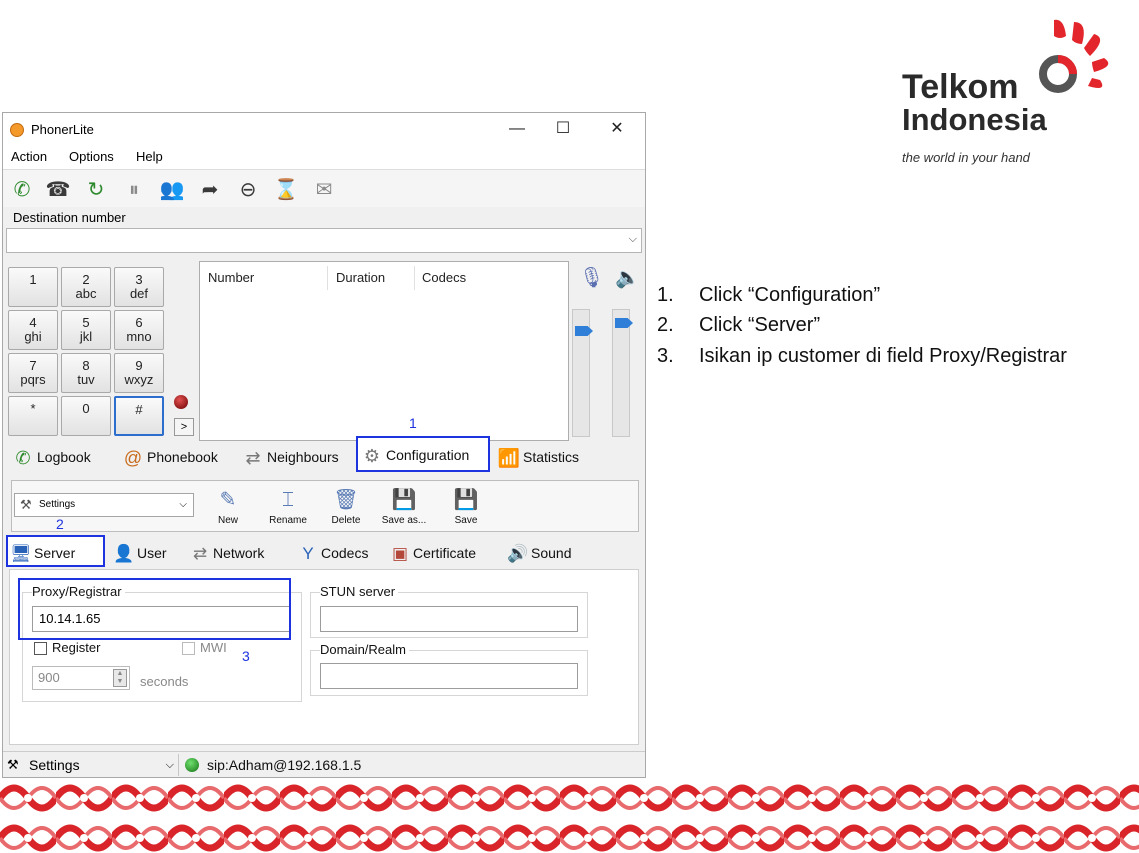 Image resolution: width=1139 pixels, height=853 pixels. Describe the element at coordinates (49, 457) in the screenshot. I see `tab-logbook: ✆ Logbook` at that location.